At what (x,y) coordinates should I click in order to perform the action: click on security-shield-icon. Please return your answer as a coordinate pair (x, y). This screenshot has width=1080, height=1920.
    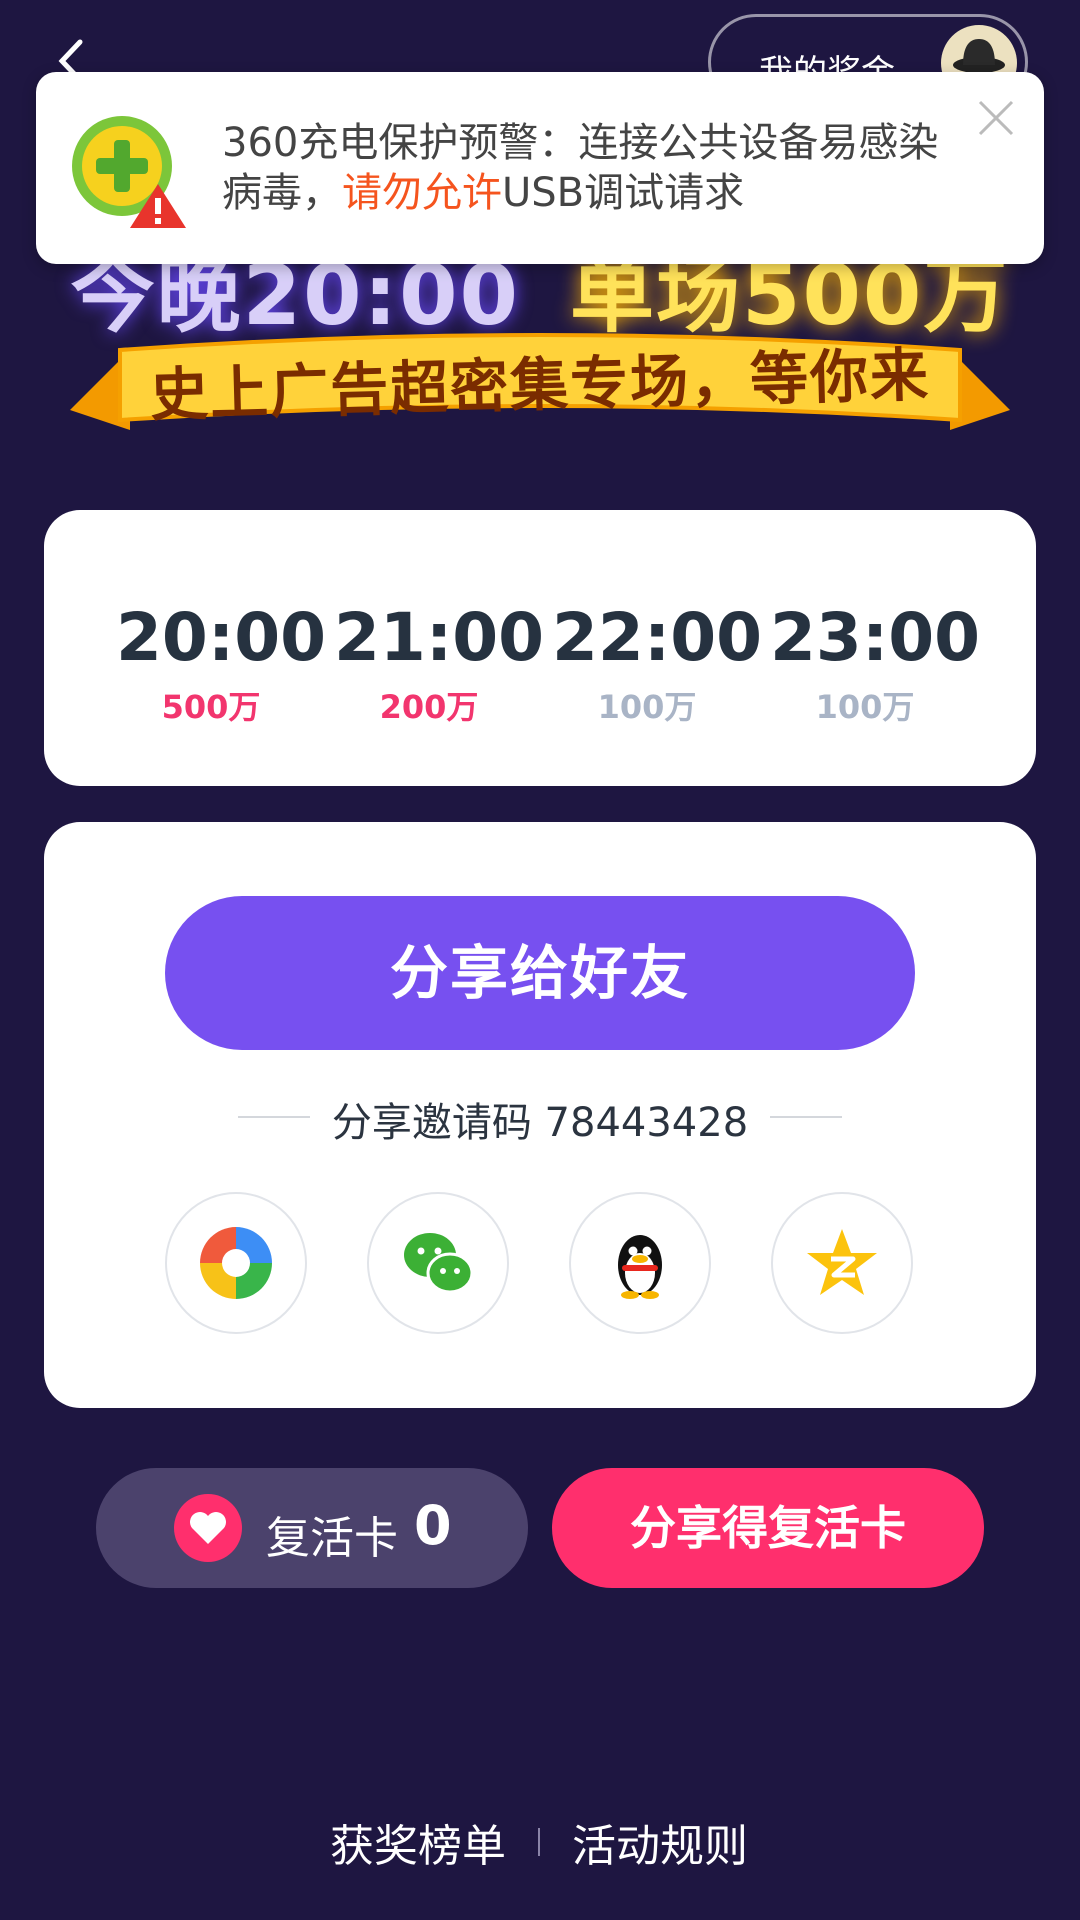
    Looking at the image, I should click on (129, 172).